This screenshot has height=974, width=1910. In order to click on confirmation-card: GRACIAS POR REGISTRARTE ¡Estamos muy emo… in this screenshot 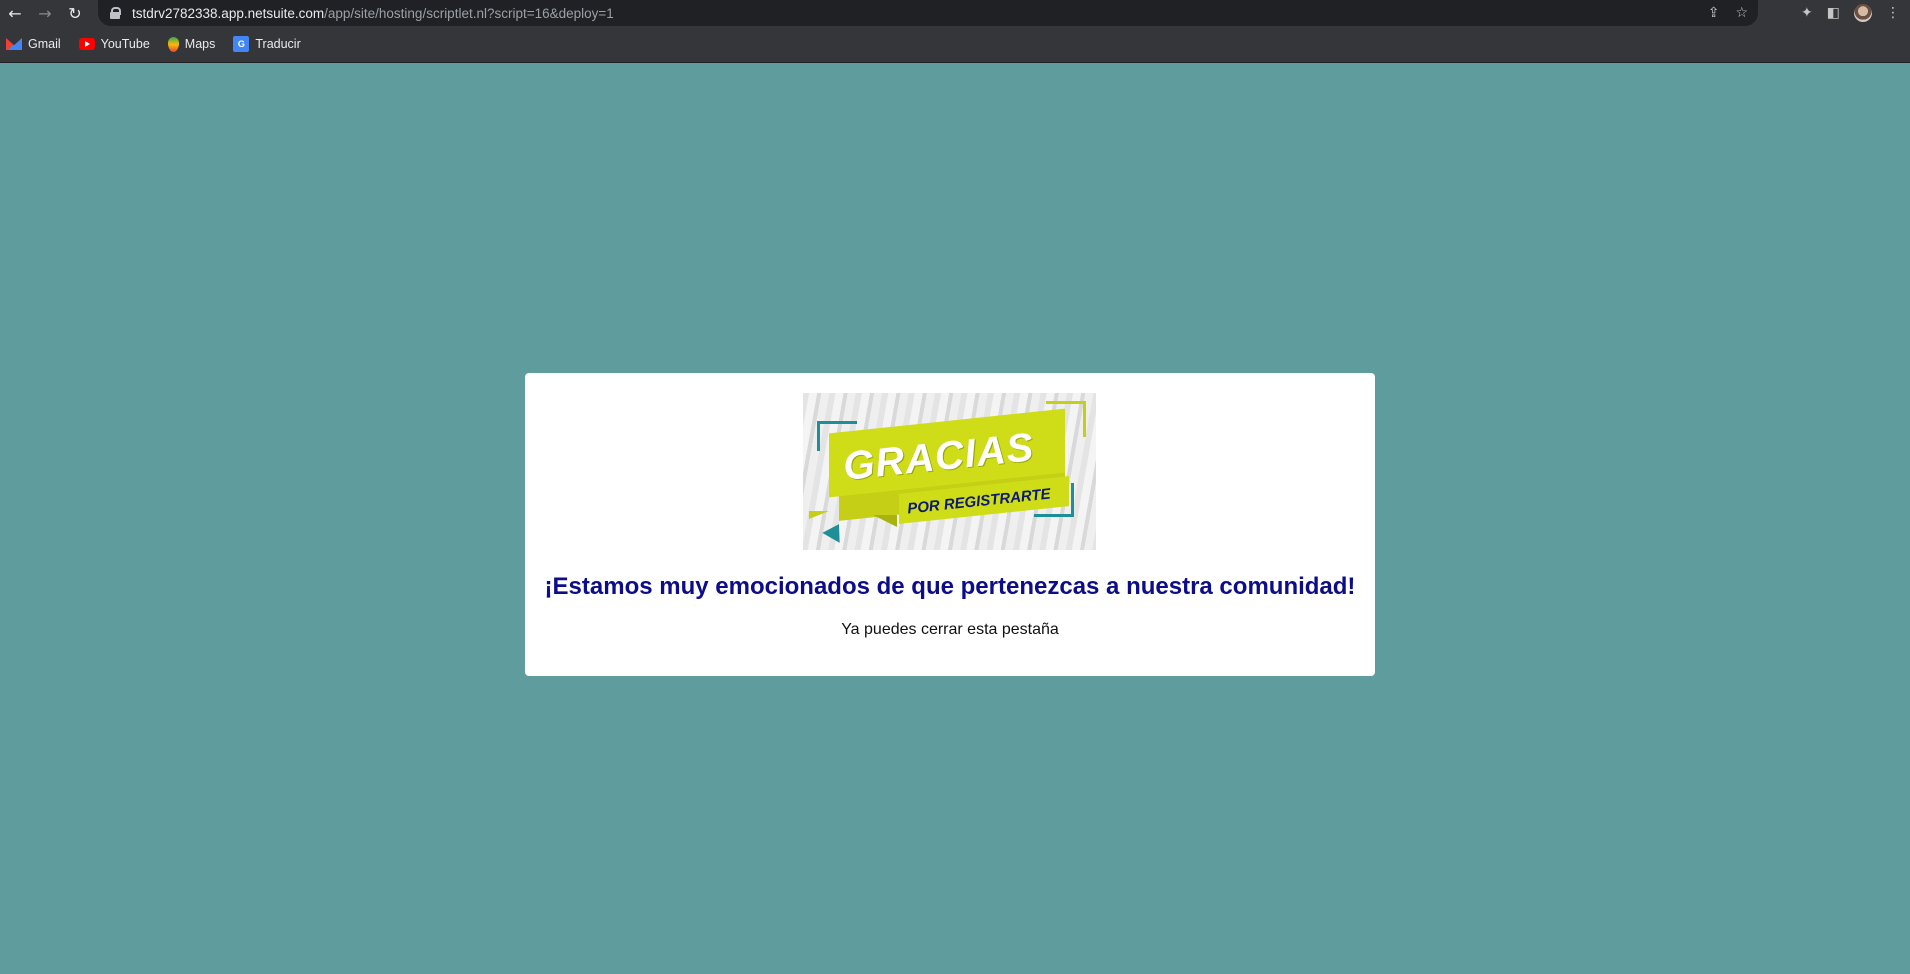, I will do `click(950, 524)`.